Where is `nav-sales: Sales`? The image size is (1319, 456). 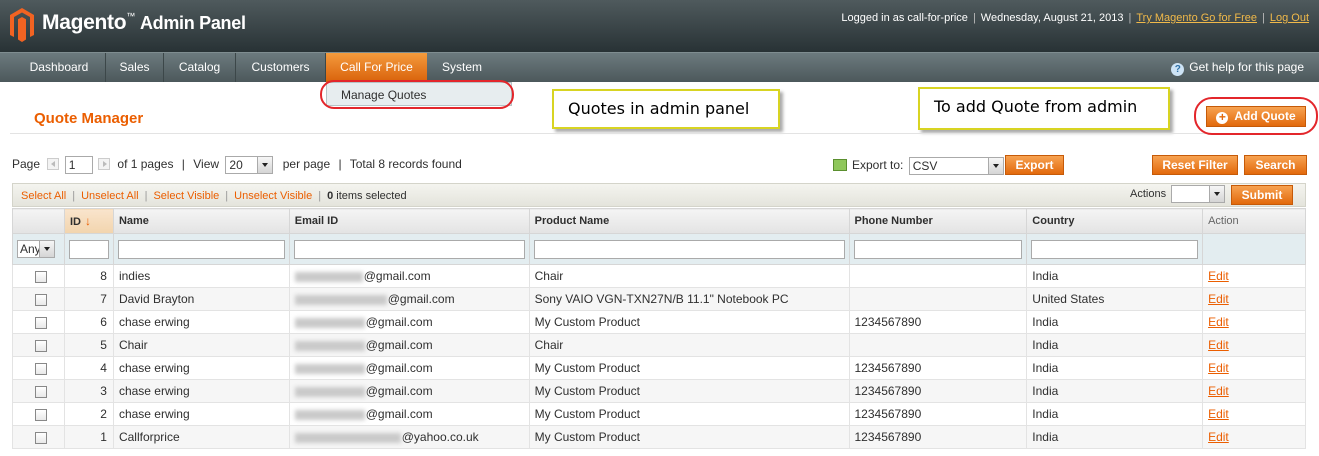 nav-sales: Sales is located at coordinates (135, 67).